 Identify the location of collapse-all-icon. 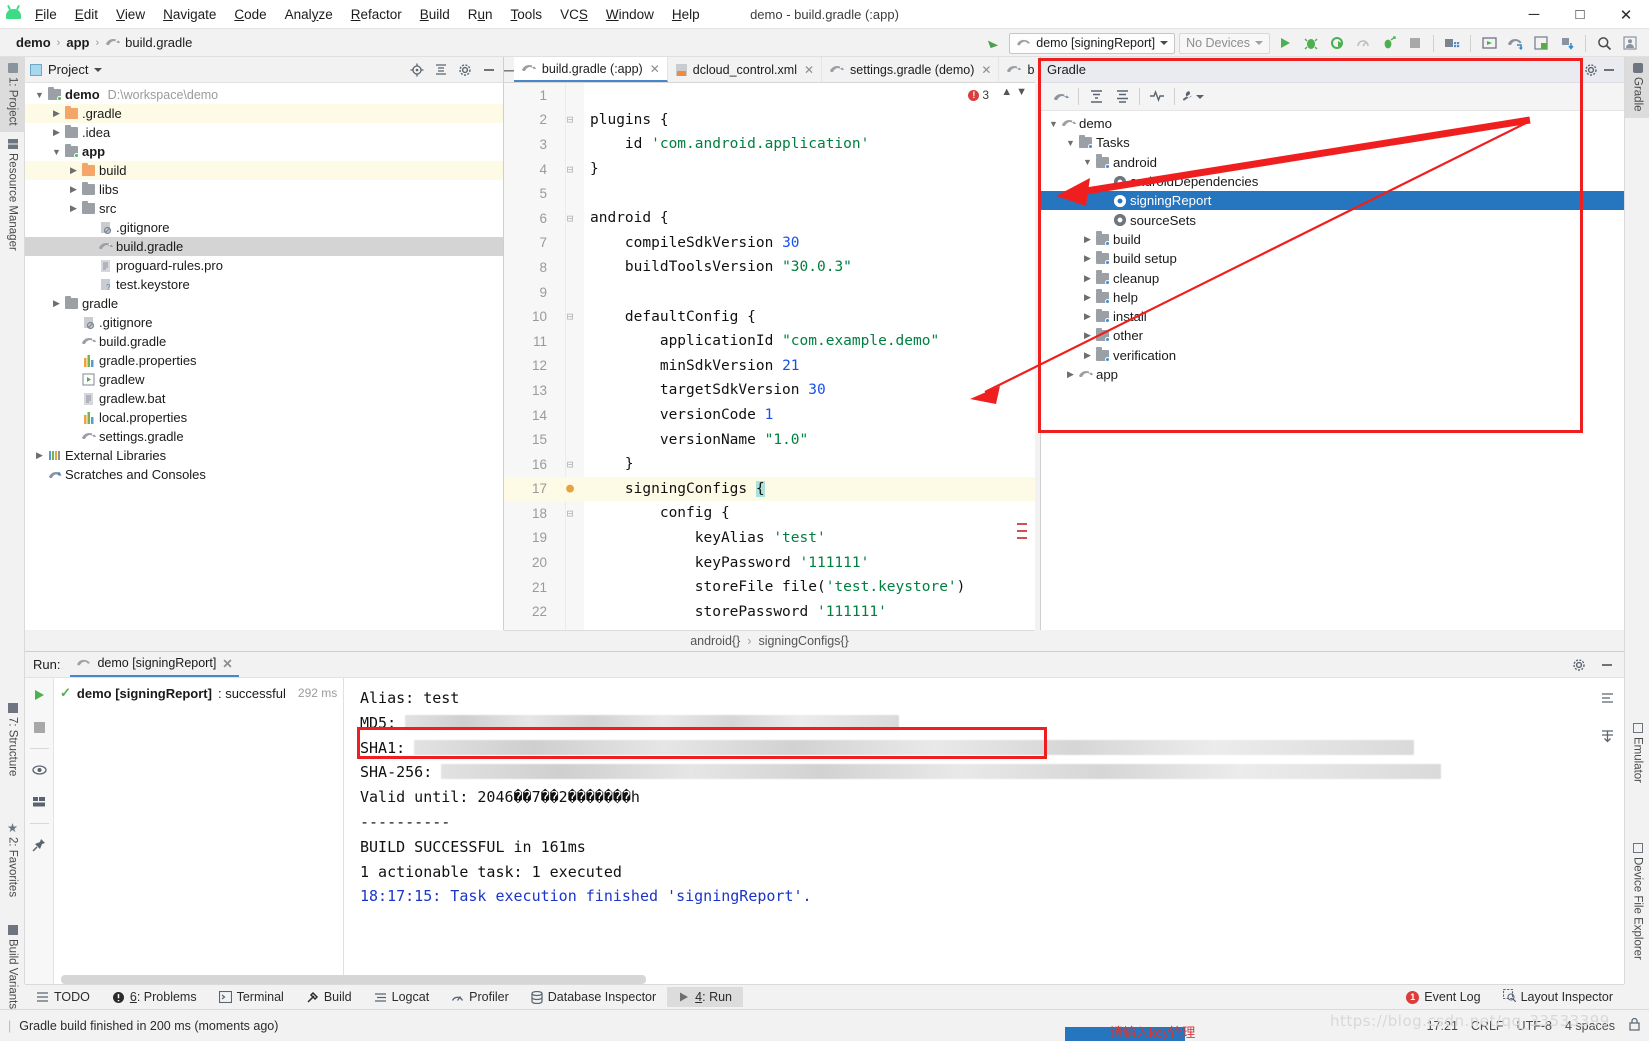
(1122, 97).